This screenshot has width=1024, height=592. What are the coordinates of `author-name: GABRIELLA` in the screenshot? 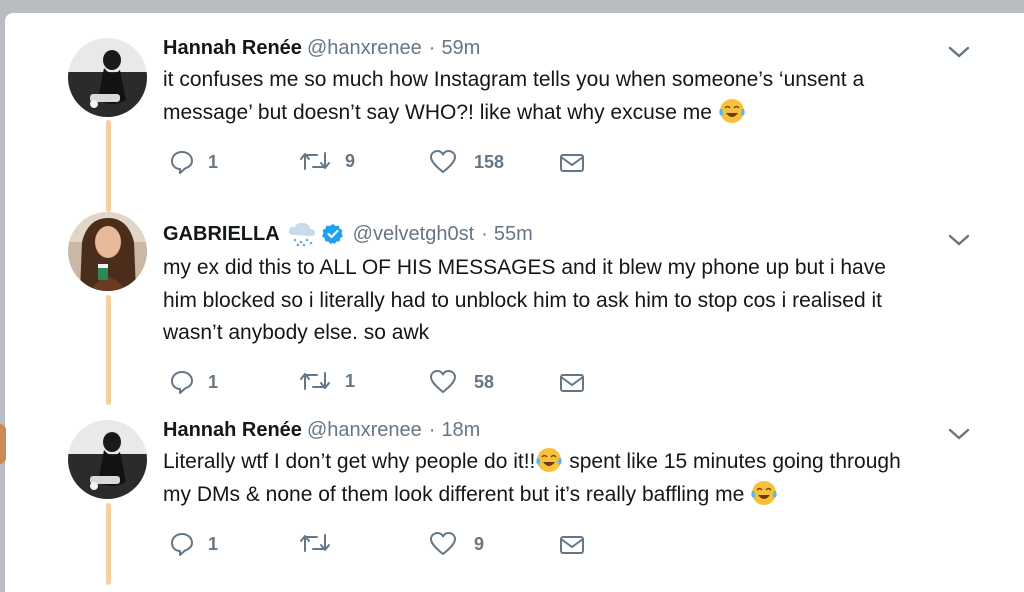 It's located at (221, 234).